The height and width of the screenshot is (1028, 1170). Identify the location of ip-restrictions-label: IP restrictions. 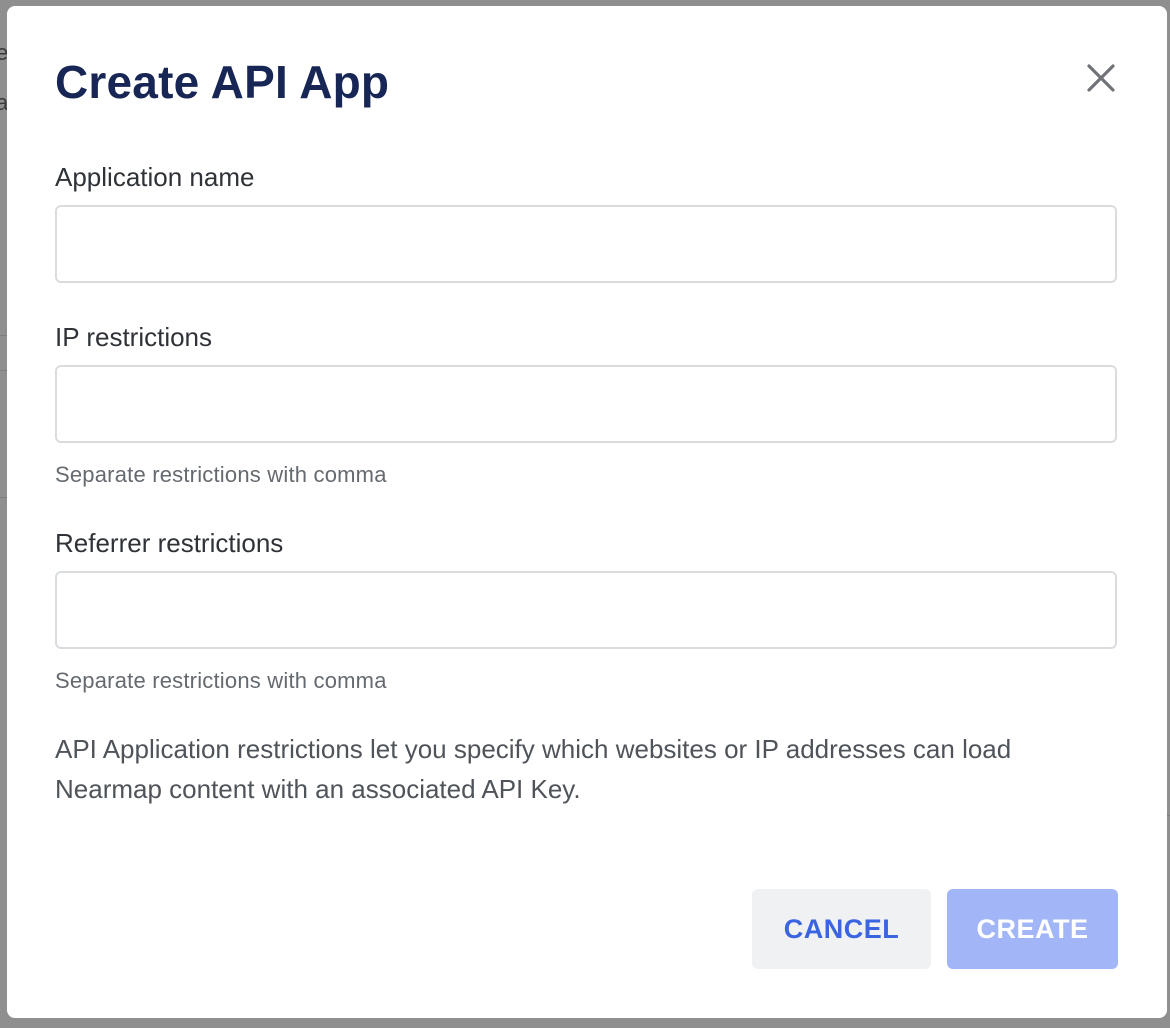
(134, 337).